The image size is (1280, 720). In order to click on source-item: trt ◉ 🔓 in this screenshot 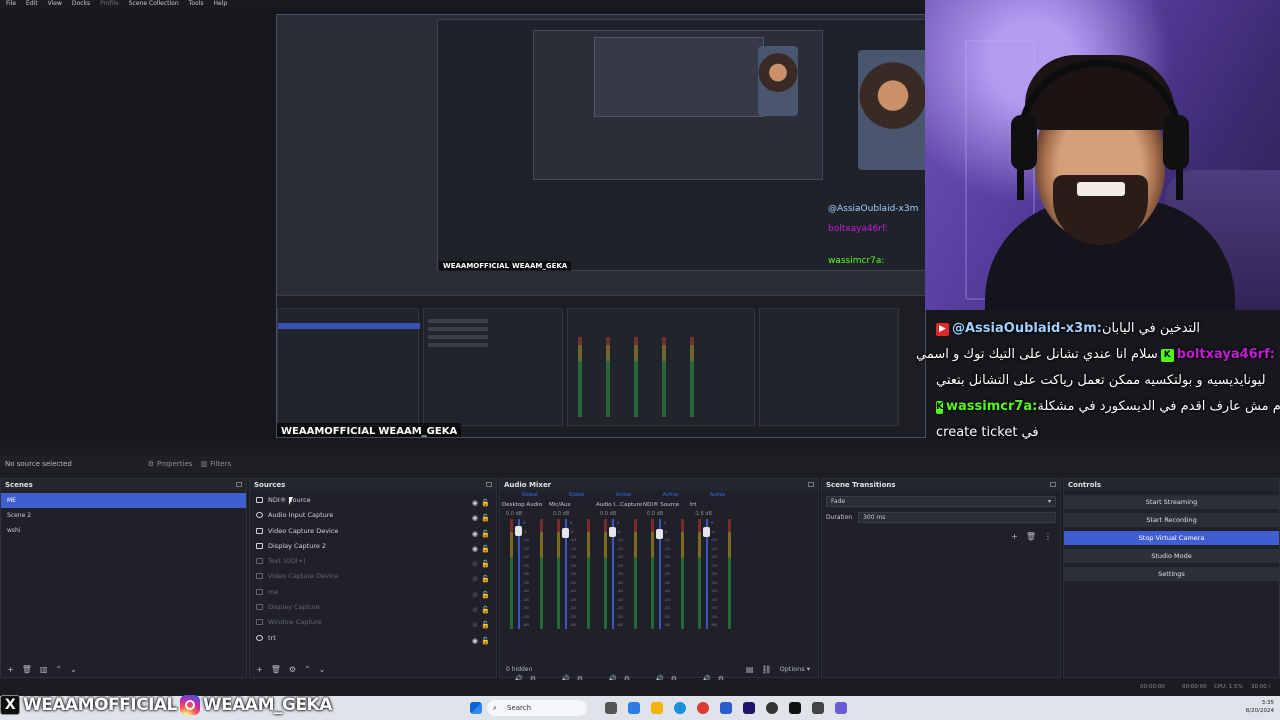, I will do `click(373, 638)`.